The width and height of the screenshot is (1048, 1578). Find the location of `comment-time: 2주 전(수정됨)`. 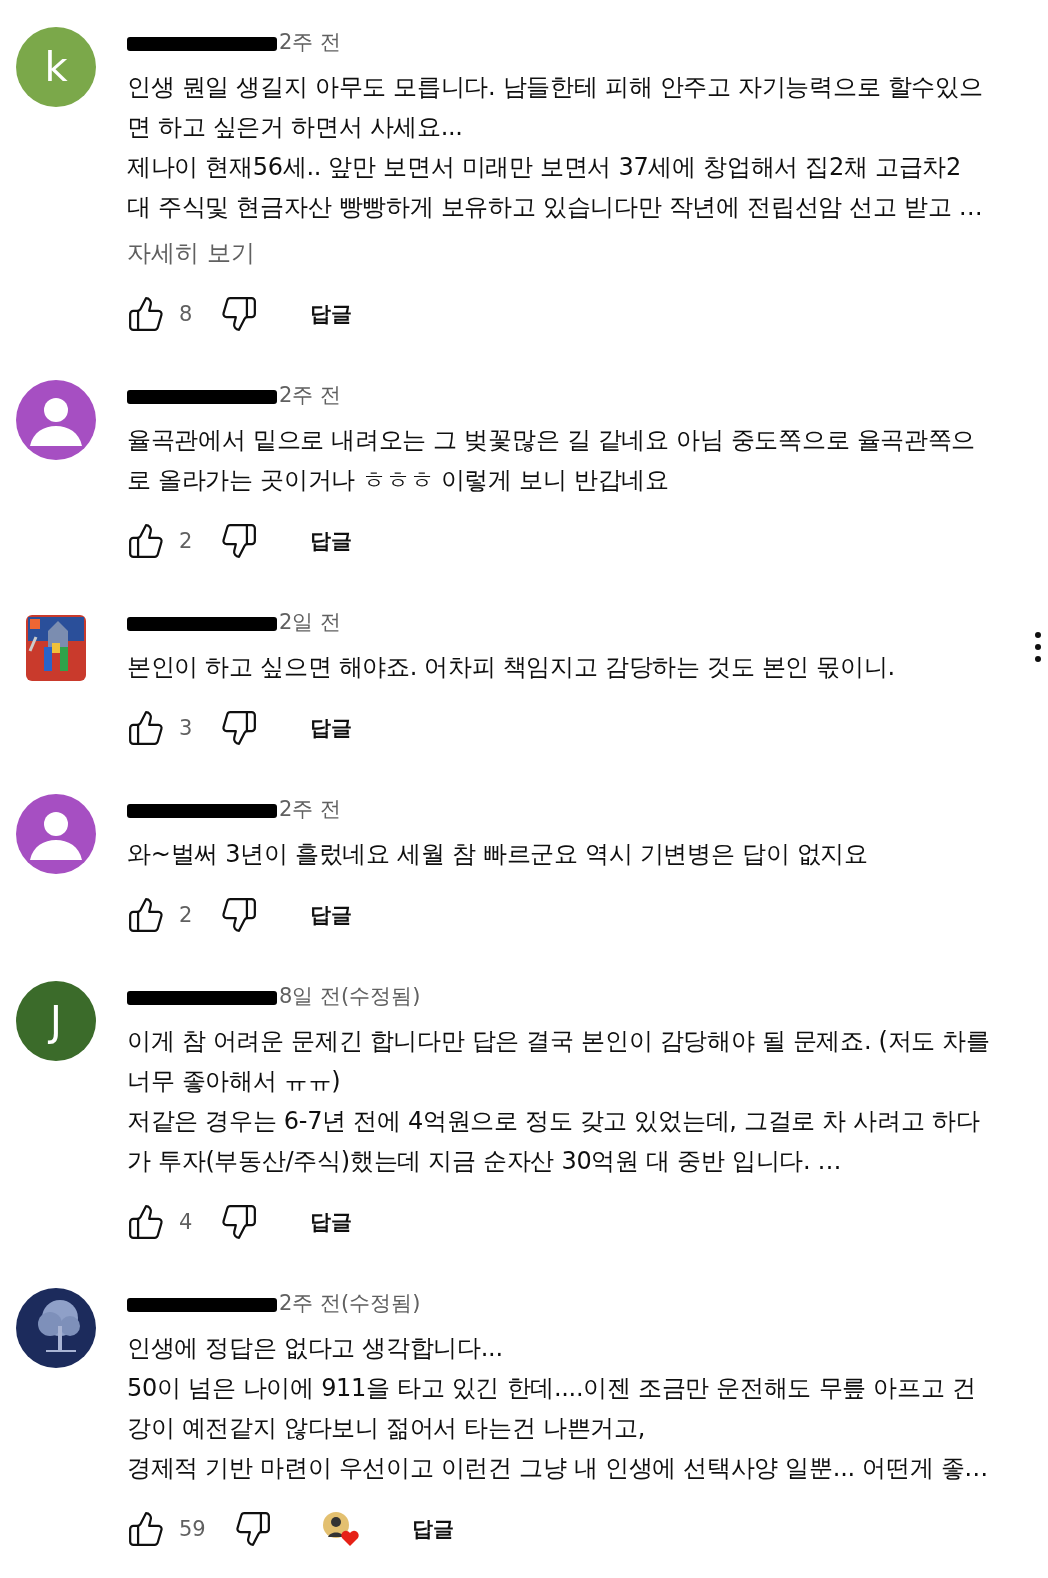

comment-time: 2주 전(수정됨) is located at coordinates (350, 1303).